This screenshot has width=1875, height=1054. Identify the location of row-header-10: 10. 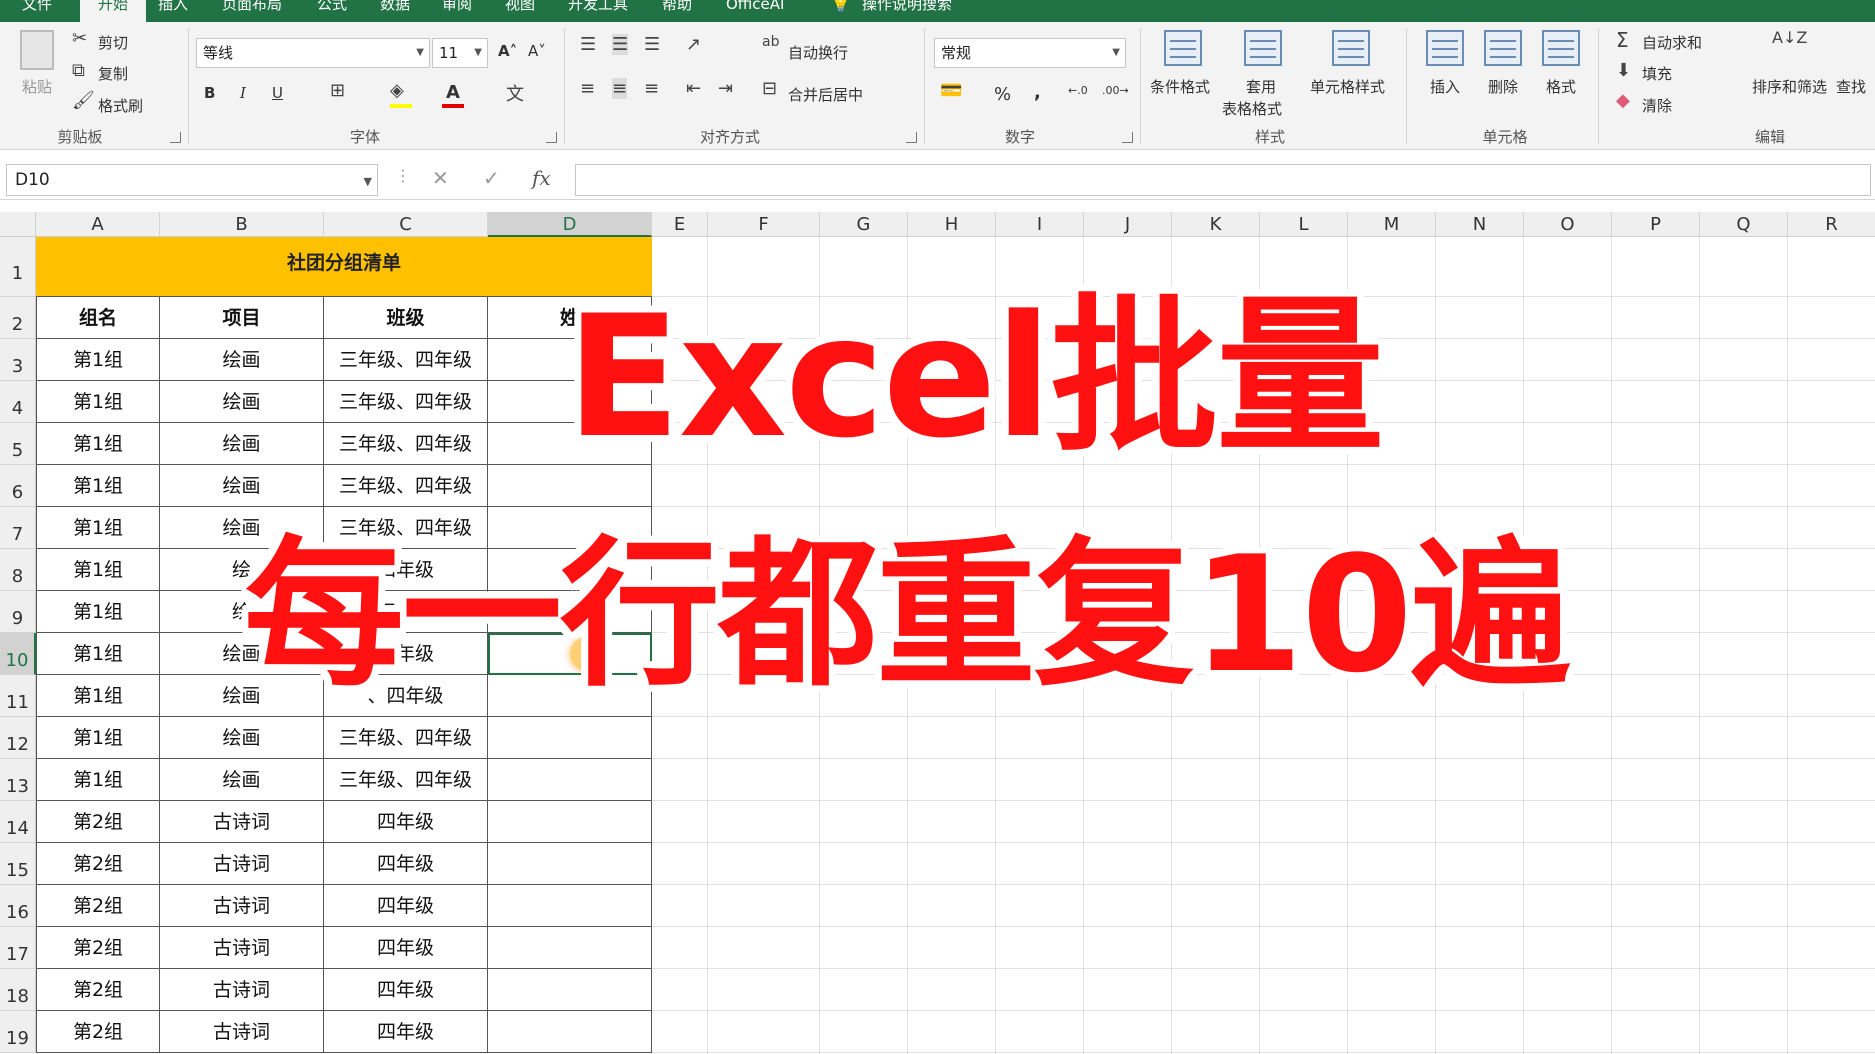
(18, 654).